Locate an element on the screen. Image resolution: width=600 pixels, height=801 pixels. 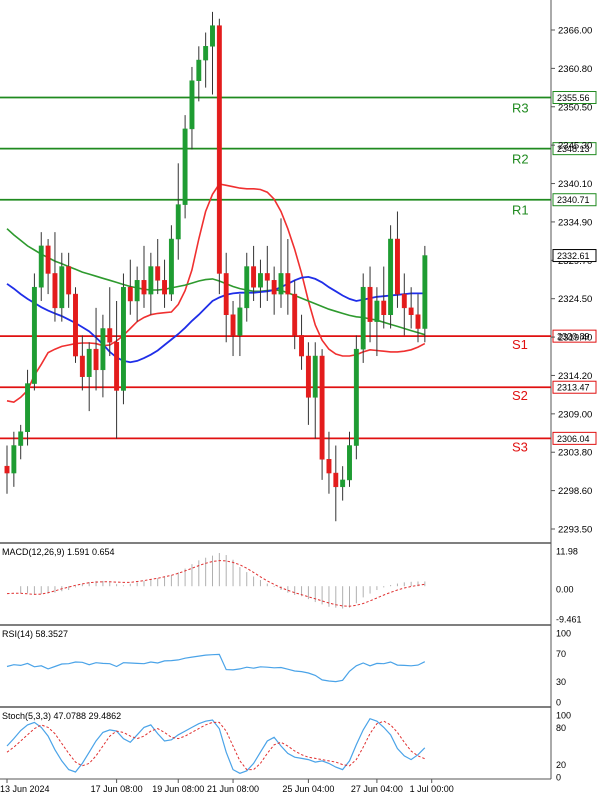
stoch-k-line is located at coordinates (216, 745).